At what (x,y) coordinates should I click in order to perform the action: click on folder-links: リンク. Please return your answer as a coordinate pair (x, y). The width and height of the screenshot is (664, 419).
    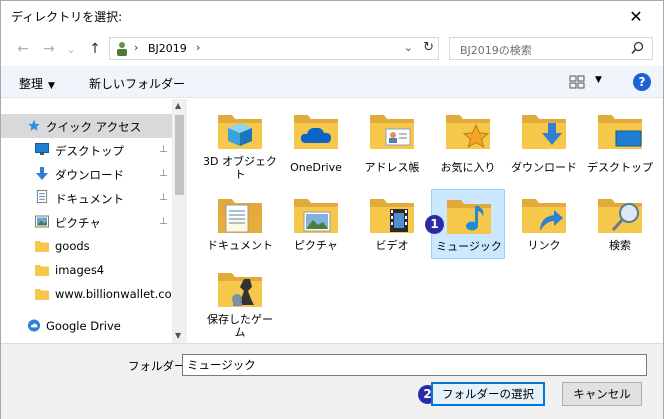
    Looking at the image, I should click on (544, 224).